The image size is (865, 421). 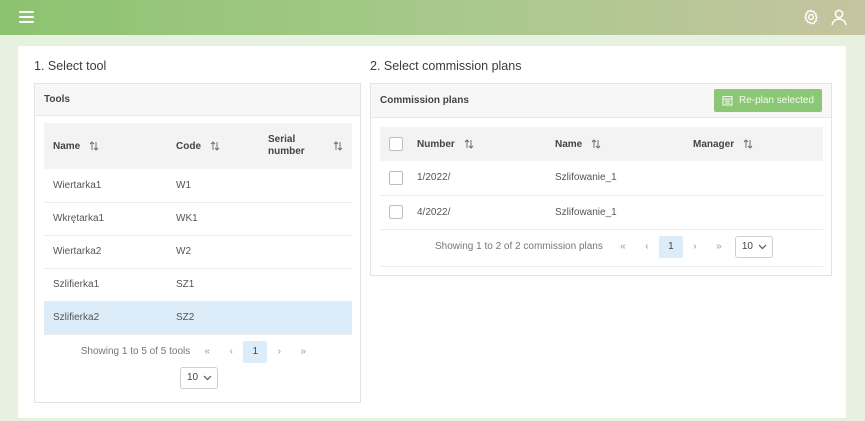 I want to click on tool-code-cell: W2, so click(x=213, y=252).